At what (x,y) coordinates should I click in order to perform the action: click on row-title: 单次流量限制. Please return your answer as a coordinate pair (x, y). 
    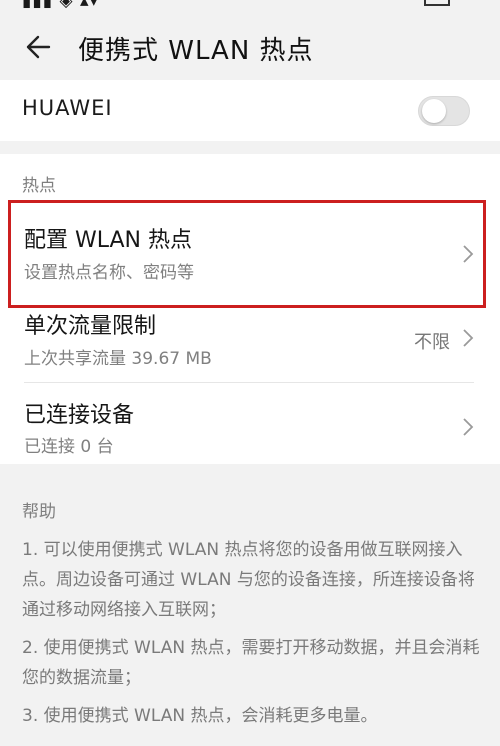
    Looking at the image, I should click on (90, 326).